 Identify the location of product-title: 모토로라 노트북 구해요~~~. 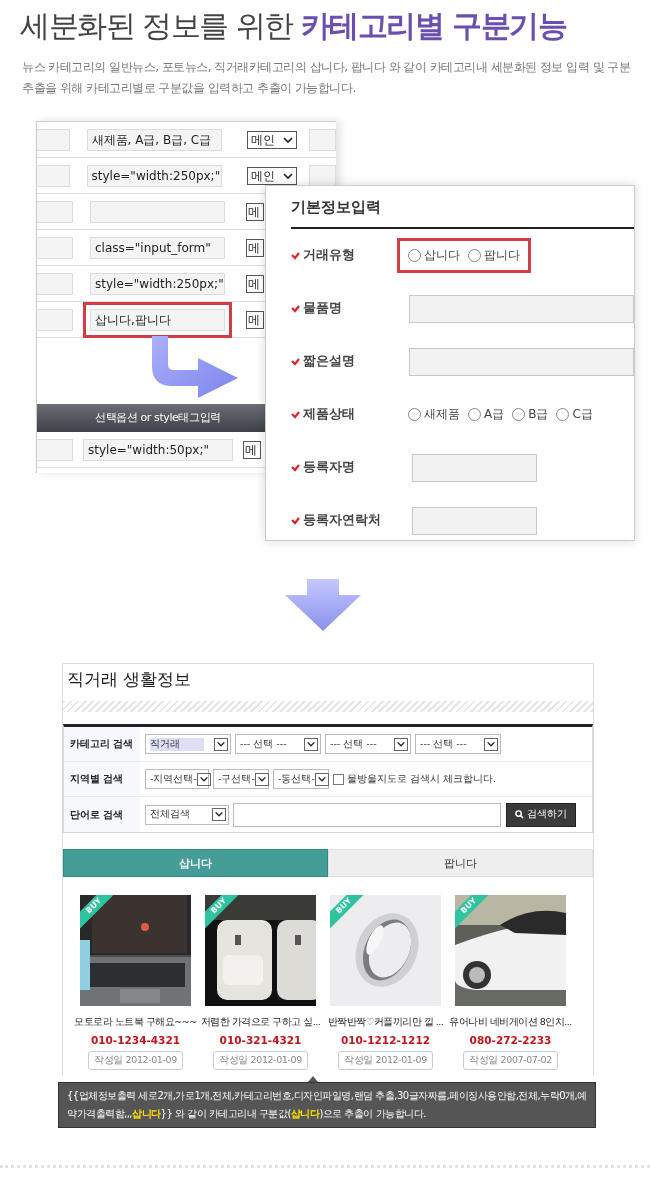
(135, 1022).